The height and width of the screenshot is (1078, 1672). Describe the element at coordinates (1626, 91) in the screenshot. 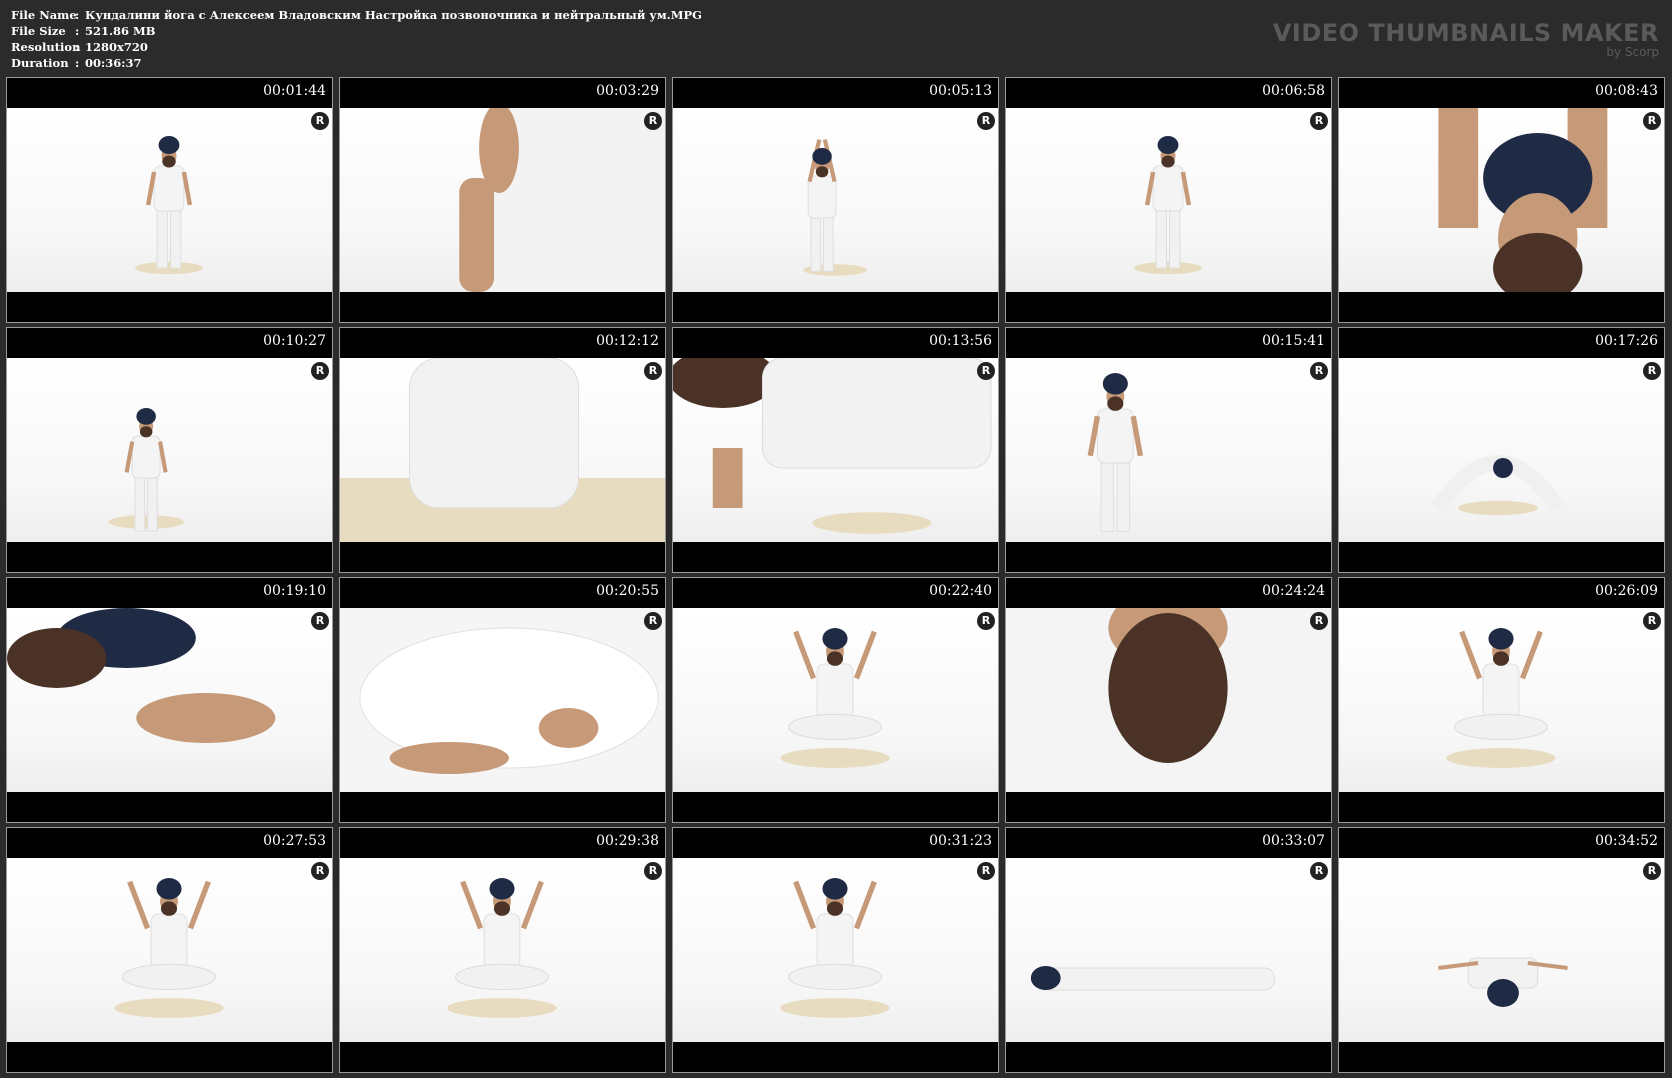

I see `timecode-label: 00:08:43` at that location.